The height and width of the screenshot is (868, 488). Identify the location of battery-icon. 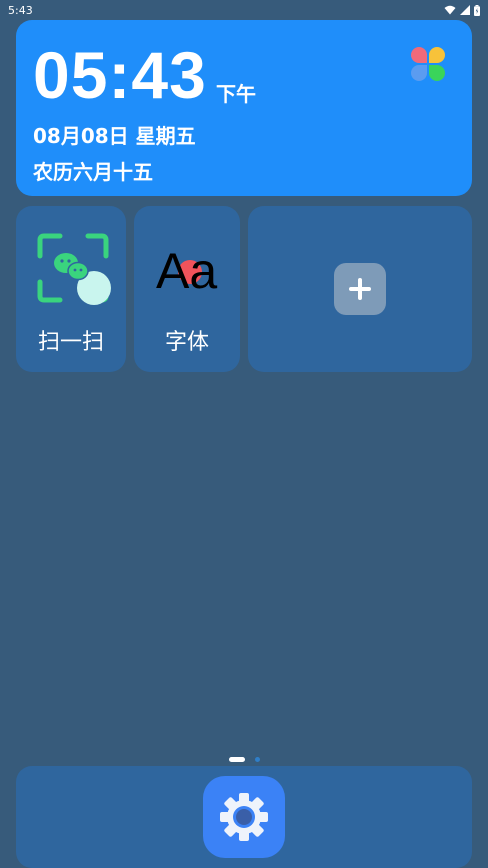
(477, 10).